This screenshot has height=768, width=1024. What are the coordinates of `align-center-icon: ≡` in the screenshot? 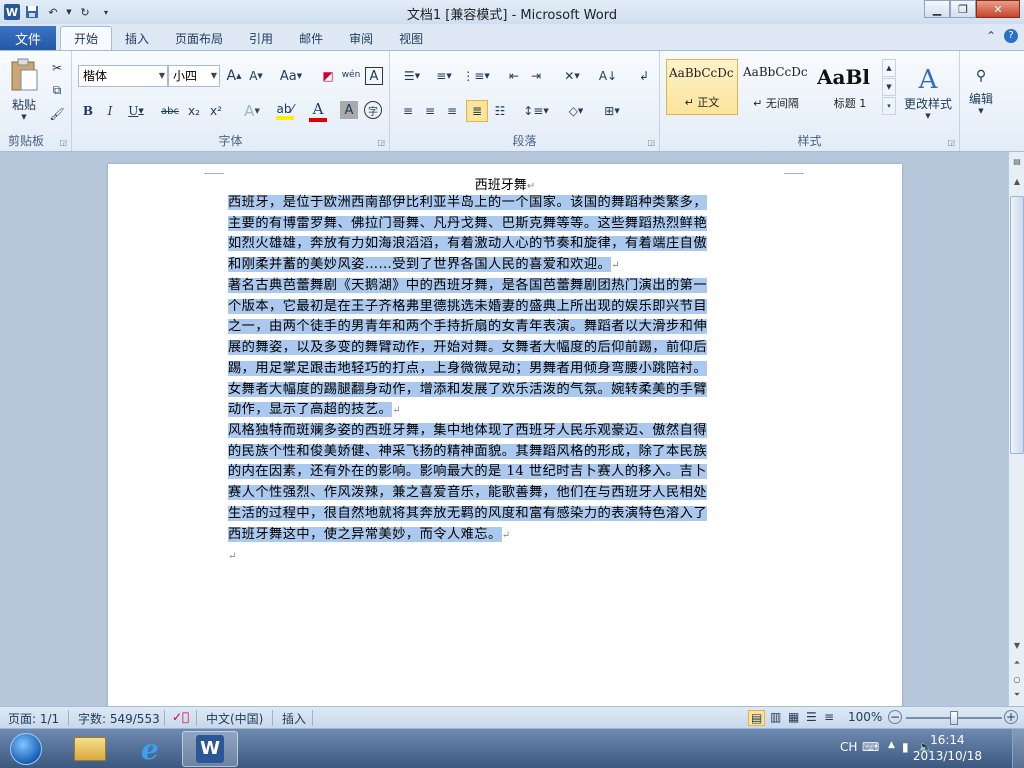 It's located at (430, 111).